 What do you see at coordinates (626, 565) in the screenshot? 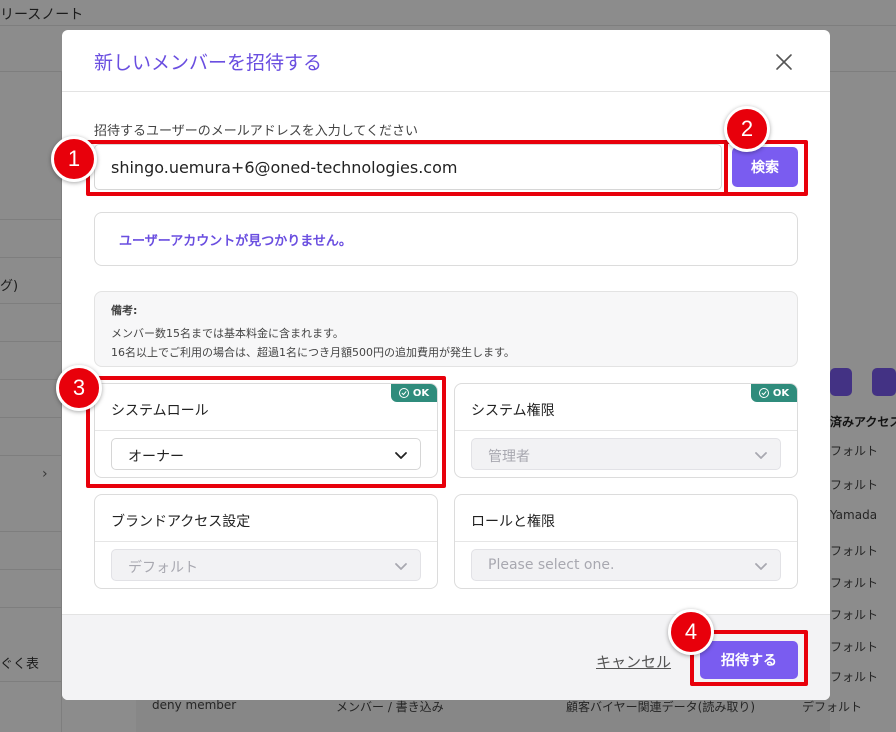
I see `roles-permissions-select: Please select one.` at bounding box center [626, 565].